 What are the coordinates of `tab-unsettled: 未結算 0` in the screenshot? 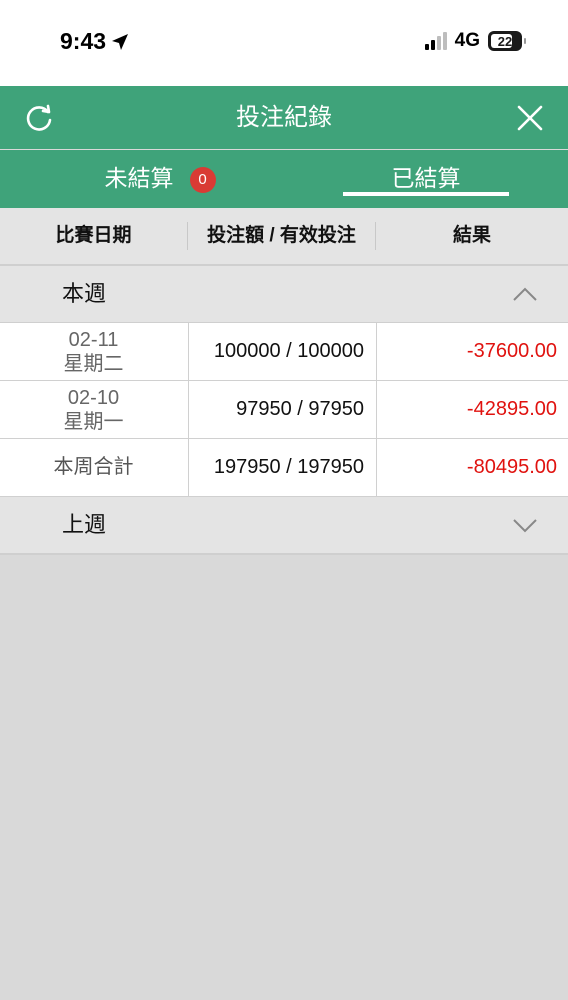 It's located at (160, 179).